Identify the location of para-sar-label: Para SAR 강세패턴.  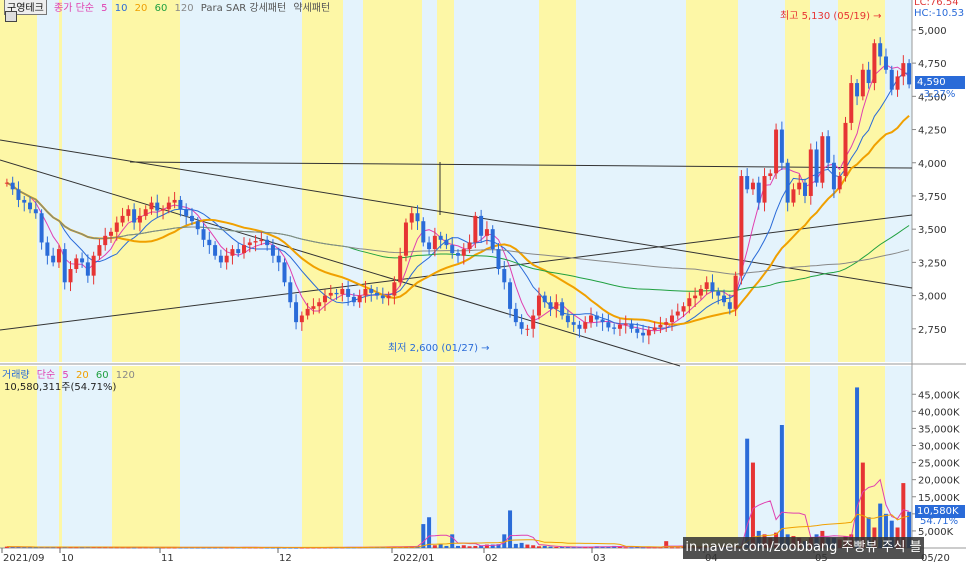
(243, 8).